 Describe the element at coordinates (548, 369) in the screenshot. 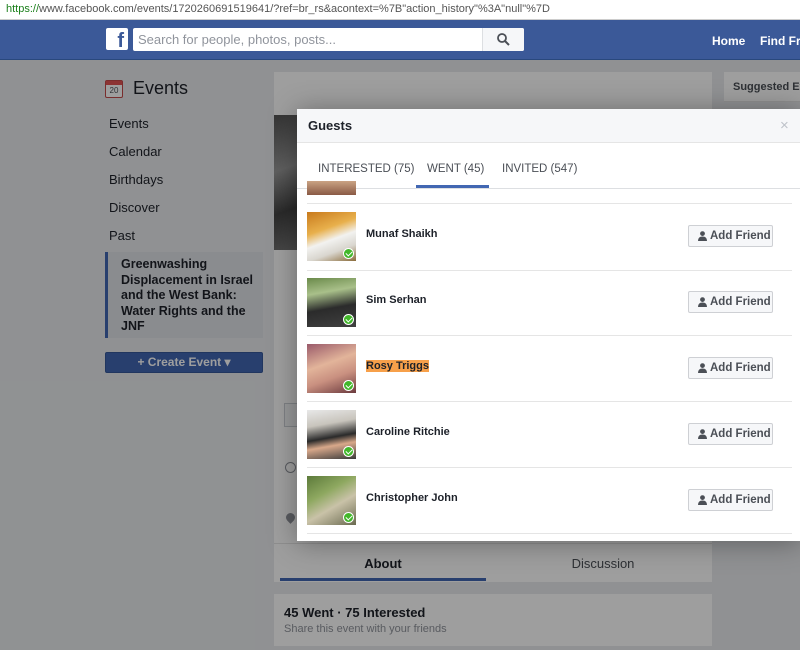

I see `list-item: Rosy Triggs Add Friend` at that location.